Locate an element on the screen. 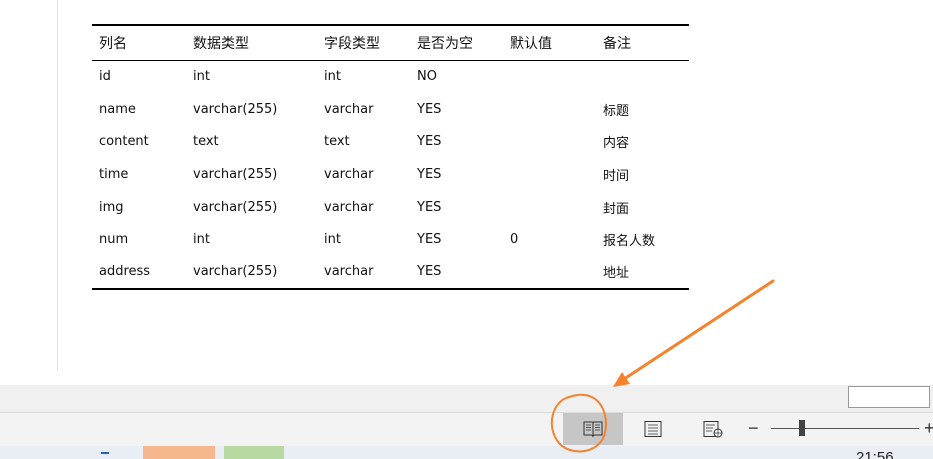 The width and height of the screenshot is (933, 459). table-header-row: 列名 数据类型 字段类型 是否为空 默认值 备注 is located at coordinates (390, 42).